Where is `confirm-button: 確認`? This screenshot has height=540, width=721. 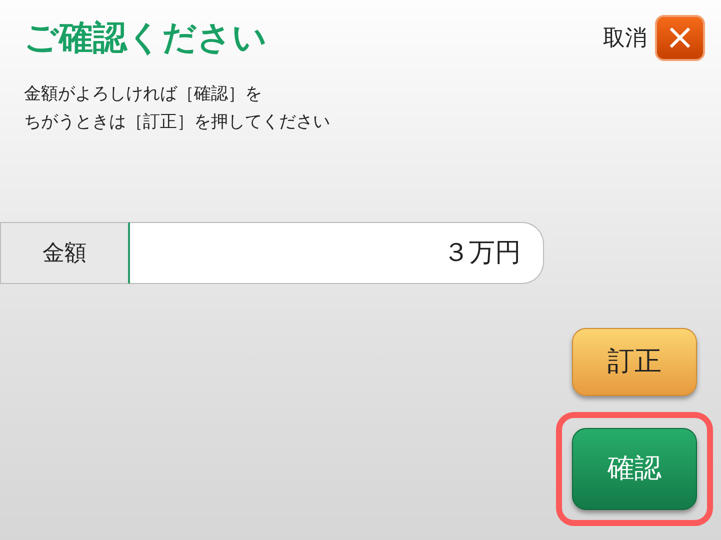
confirm-button: 確認 is located at coordinates (634, 469).